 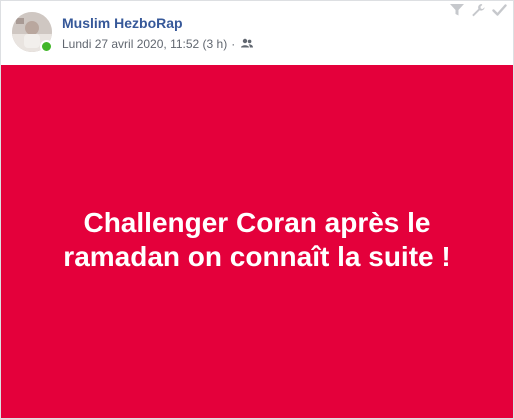 What do you see at coordinates (122, 23) in the screenshot?
I see `author-name: Muslim HezboRap` at bounding box center [122, 23].